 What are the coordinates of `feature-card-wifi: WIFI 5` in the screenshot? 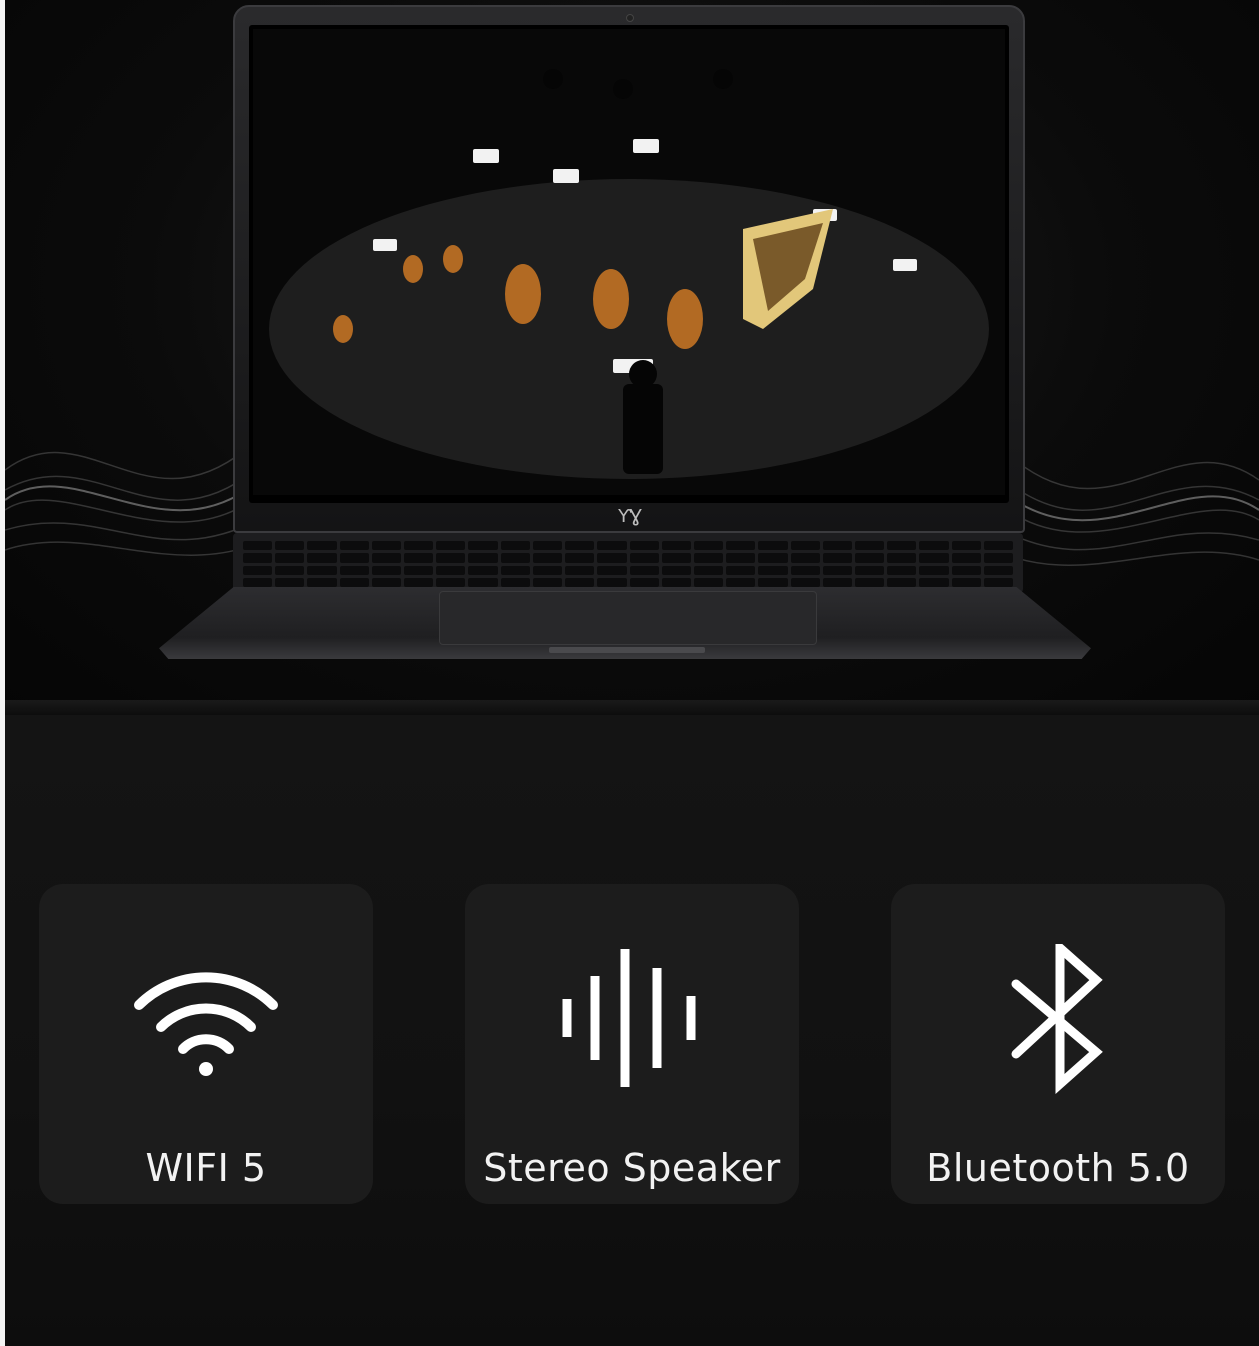 It's located at (206, 1044).